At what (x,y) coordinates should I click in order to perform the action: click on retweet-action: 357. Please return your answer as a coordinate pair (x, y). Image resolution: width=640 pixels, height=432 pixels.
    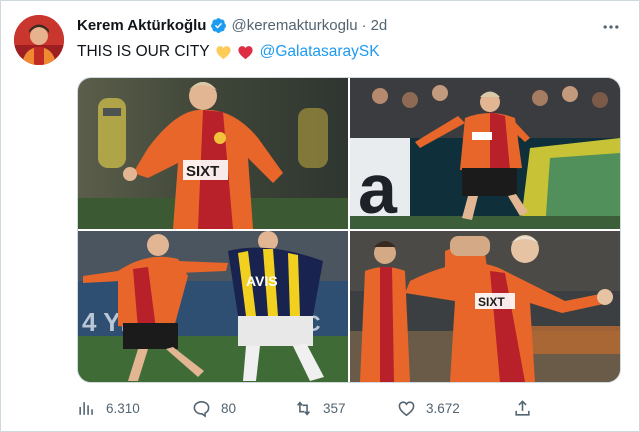
    Looking at the image, I should click on (320, 408).